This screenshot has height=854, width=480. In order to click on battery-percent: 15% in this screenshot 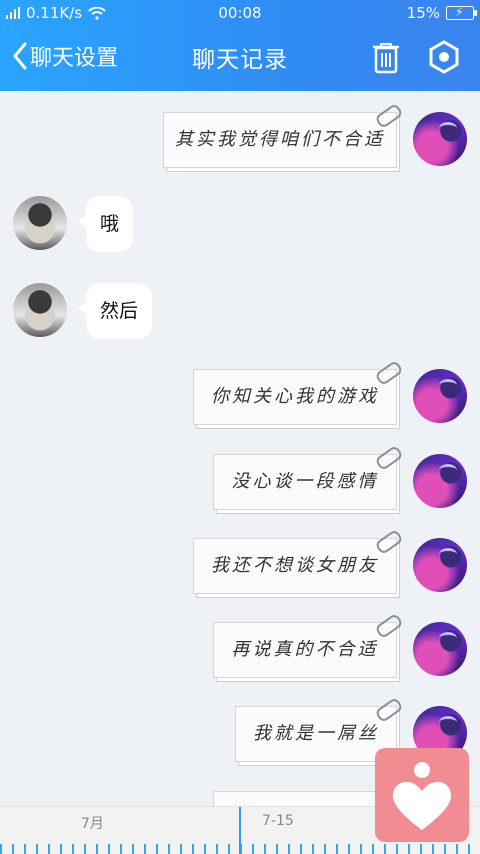, I will do `click(423, 13)`.